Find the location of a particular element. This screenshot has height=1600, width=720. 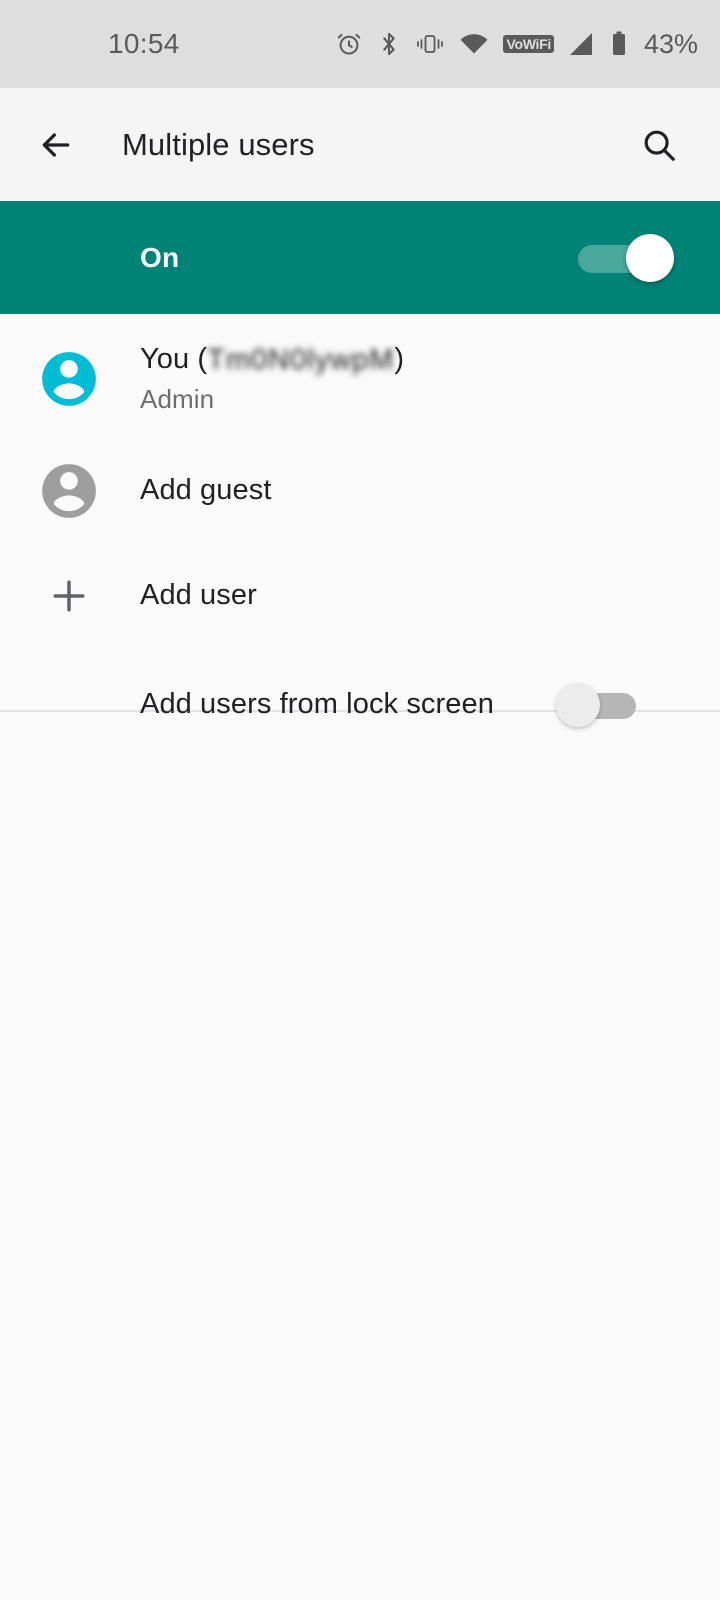

master-switch-toggle is located at coordinates (626, 257).